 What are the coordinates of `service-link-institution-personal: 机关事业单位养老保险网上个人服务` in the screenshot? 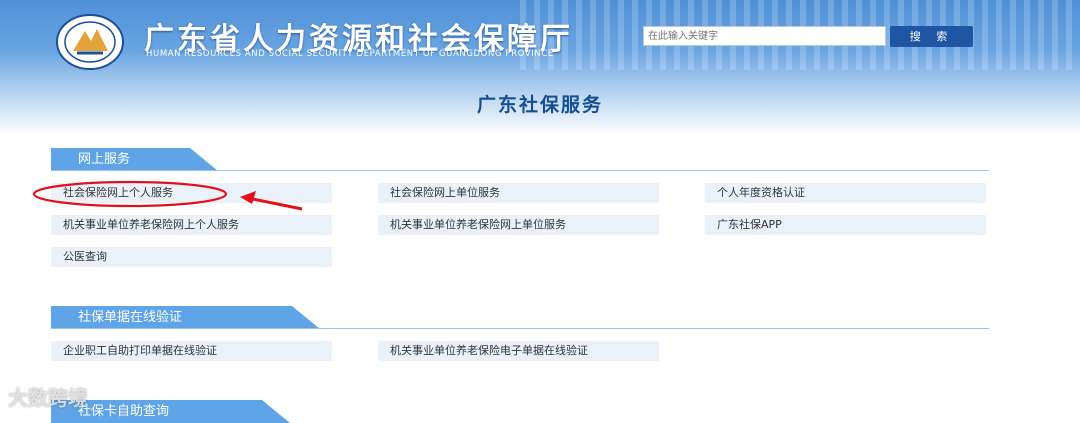 It's located at (191, 225).